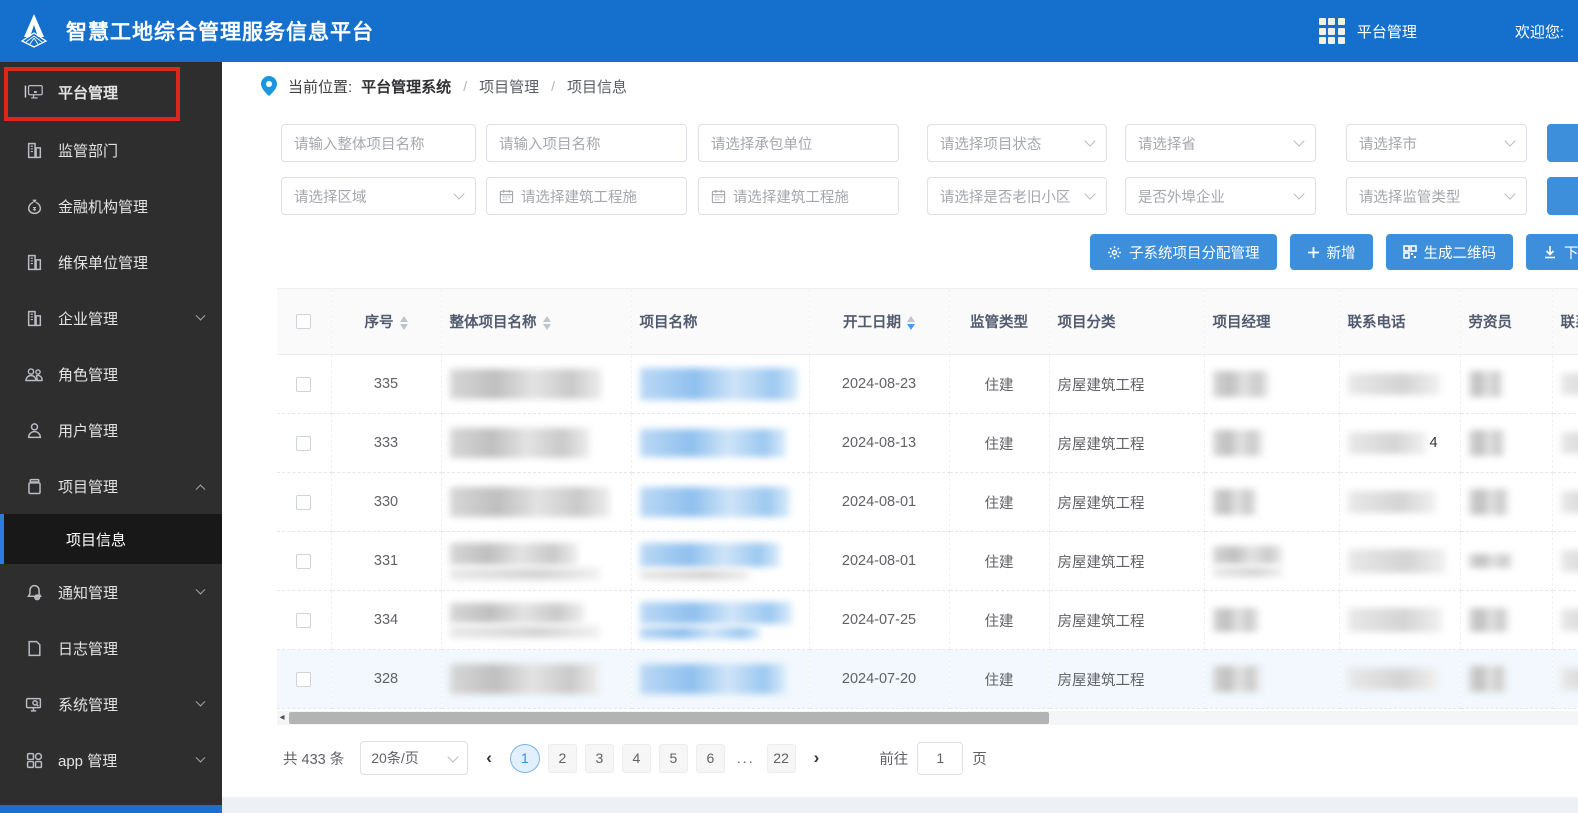  What do you see at coordinates (489, 758) in the screenshot?
I see `prev-page-button: ‹` at bounding box center [489, 758].